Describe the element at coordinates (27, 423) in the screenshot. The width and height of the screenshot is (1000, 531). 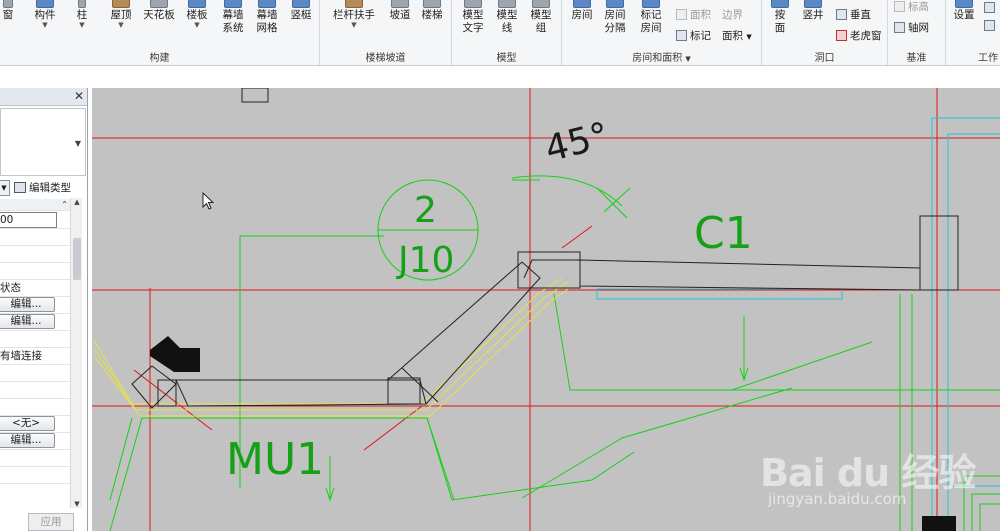
I see `none-option-button: <无>` at that location.